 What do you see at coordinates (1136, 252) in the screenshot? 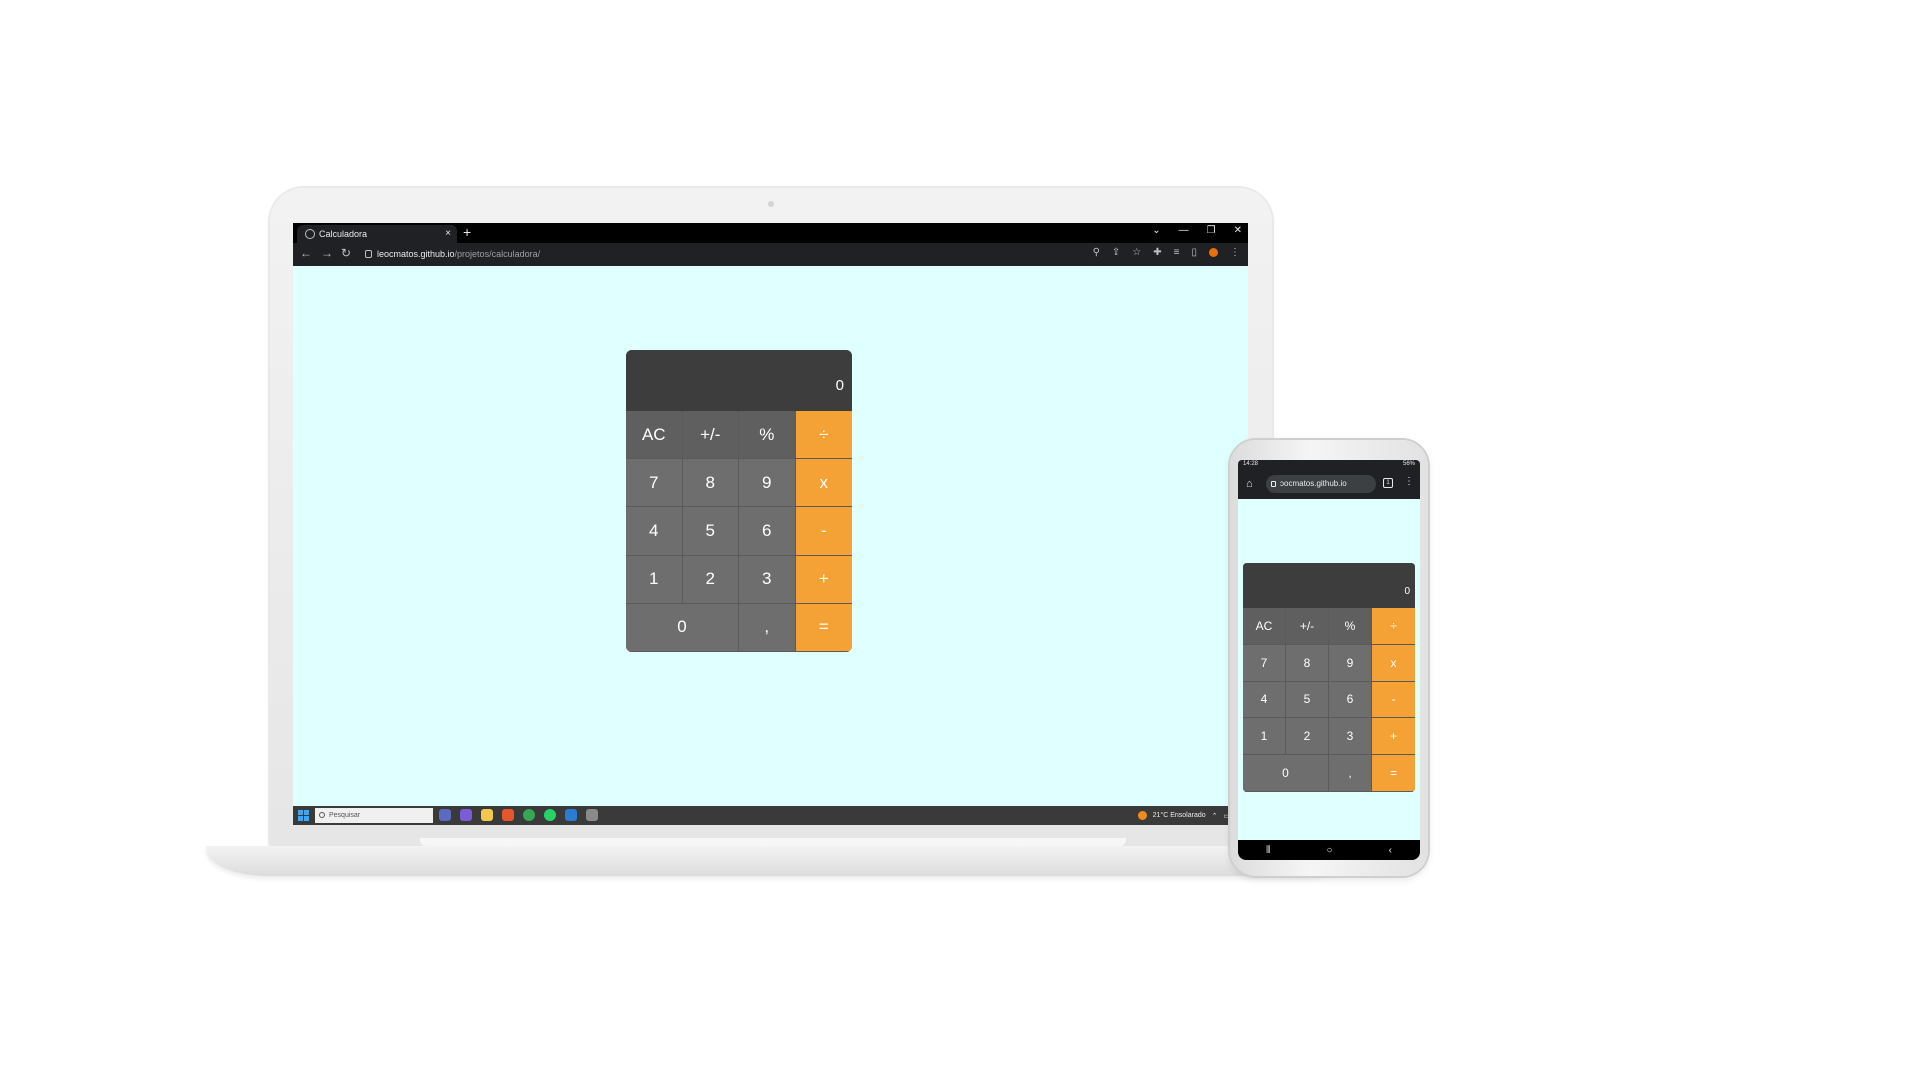
I see `star-icon: ☆` at bounding box center [1136, 252].